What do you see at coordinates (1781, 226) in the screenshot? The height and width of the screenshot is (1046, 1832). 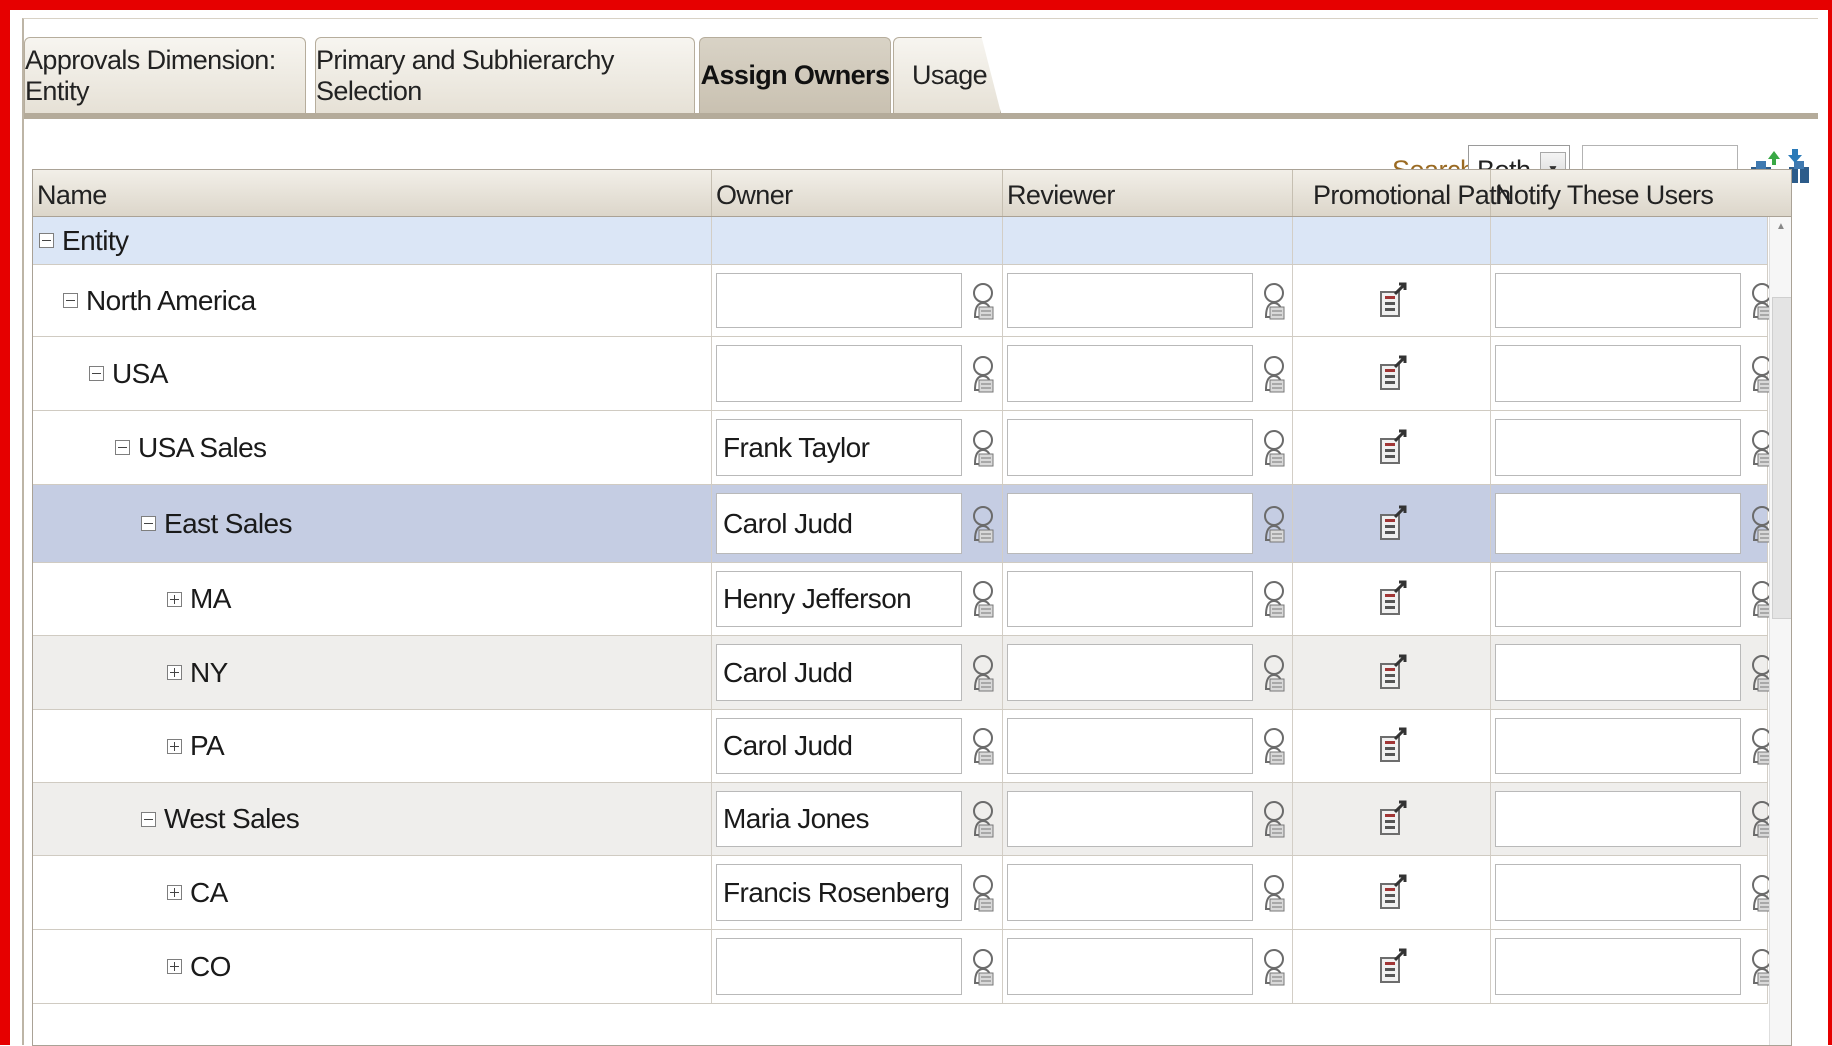 I see `scroll-up-icon: ▲` at bounding box center [1781, 226].